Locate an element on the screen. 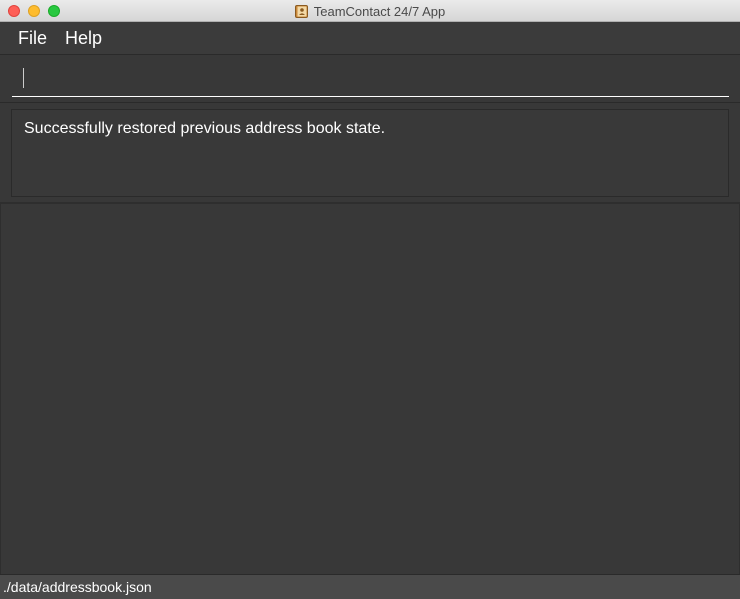  menu-file: File is located at coordinates (32, 38).